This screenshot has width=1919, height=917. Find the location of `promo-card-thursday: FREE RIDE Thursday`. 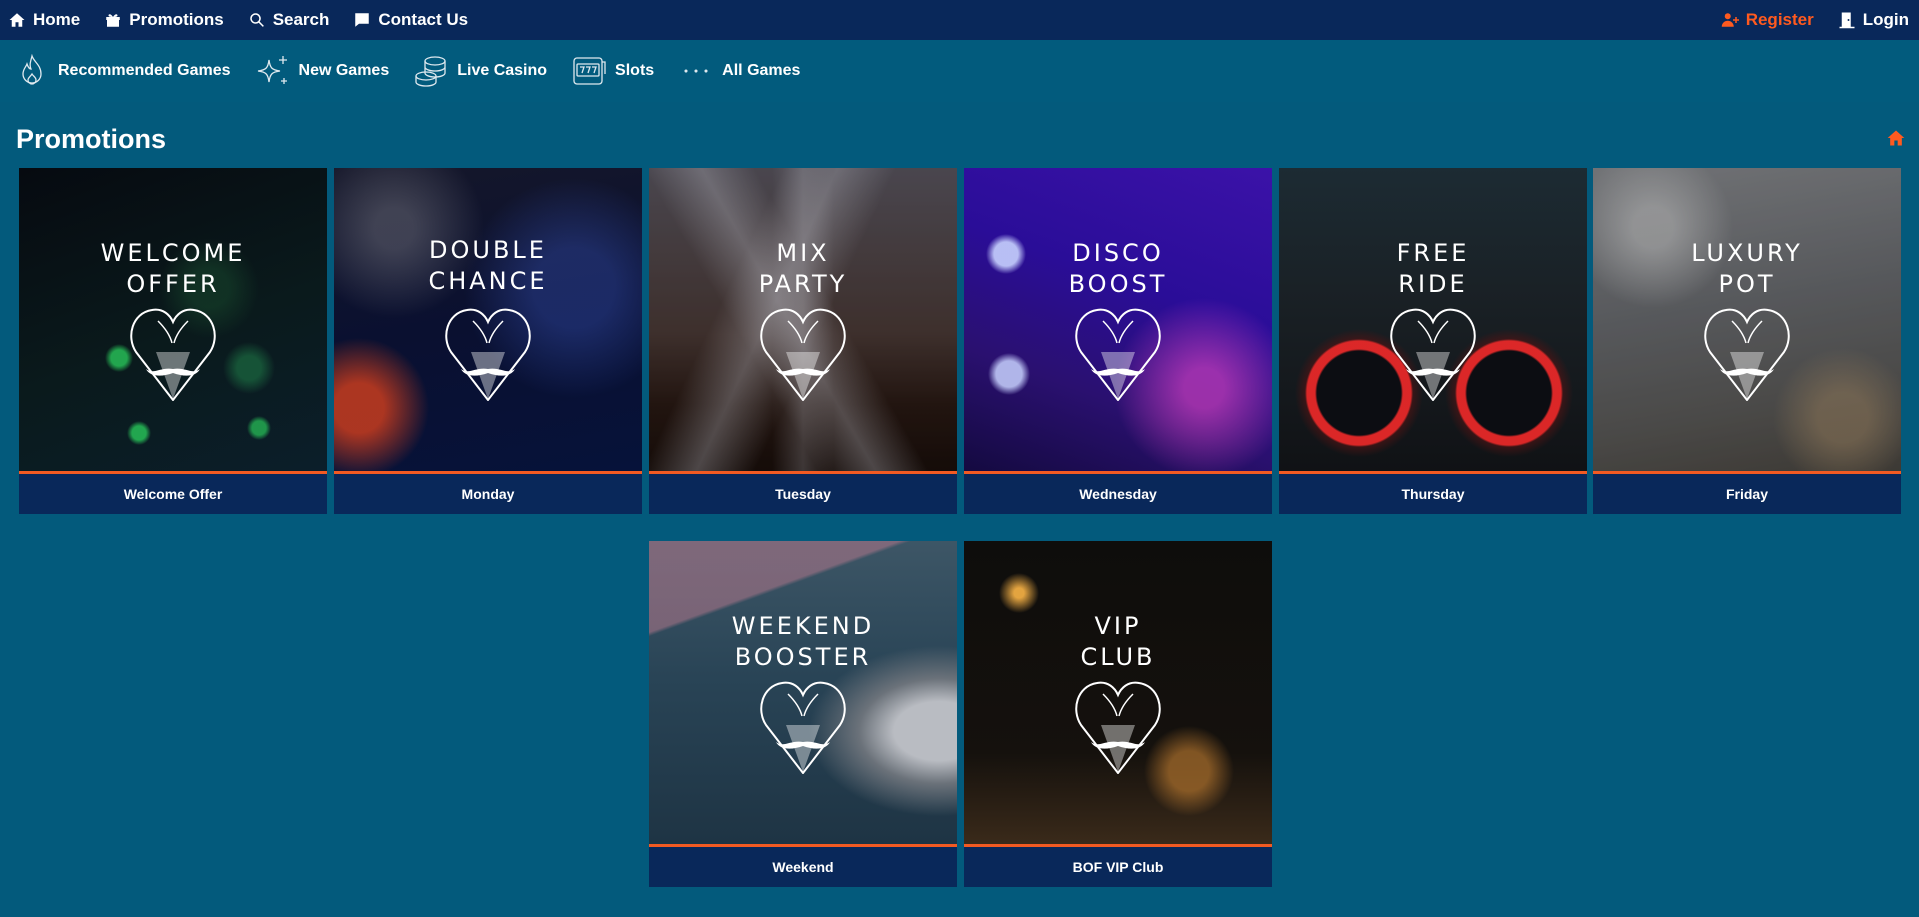

promo-card-thursday: FREE RIDE Thursday is located at coordinates (1433, 341).